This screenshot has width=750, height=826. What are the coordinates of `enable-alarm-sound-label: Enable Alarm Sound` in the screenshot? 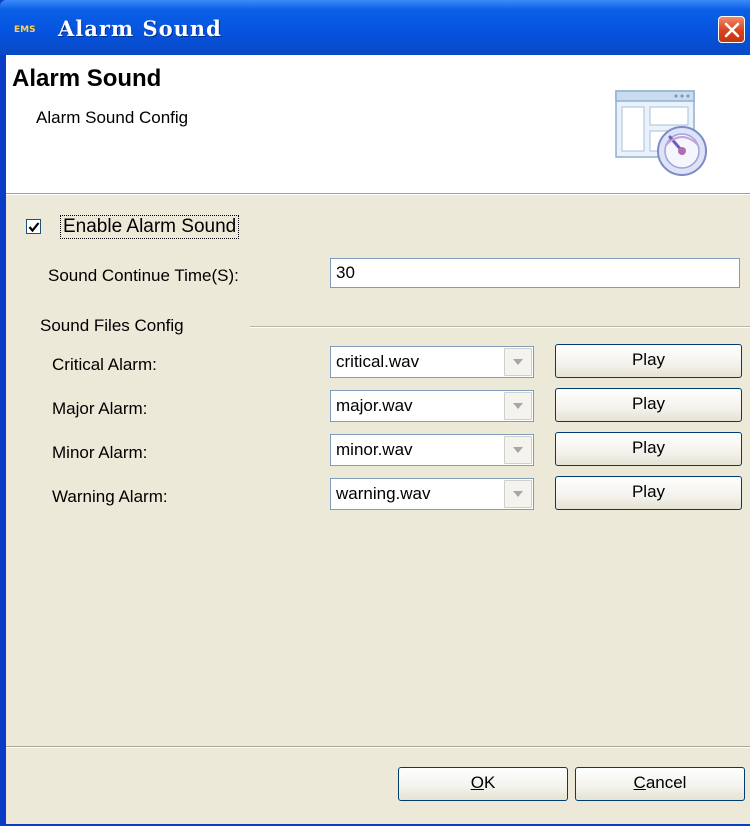 It's located at (150, 227).